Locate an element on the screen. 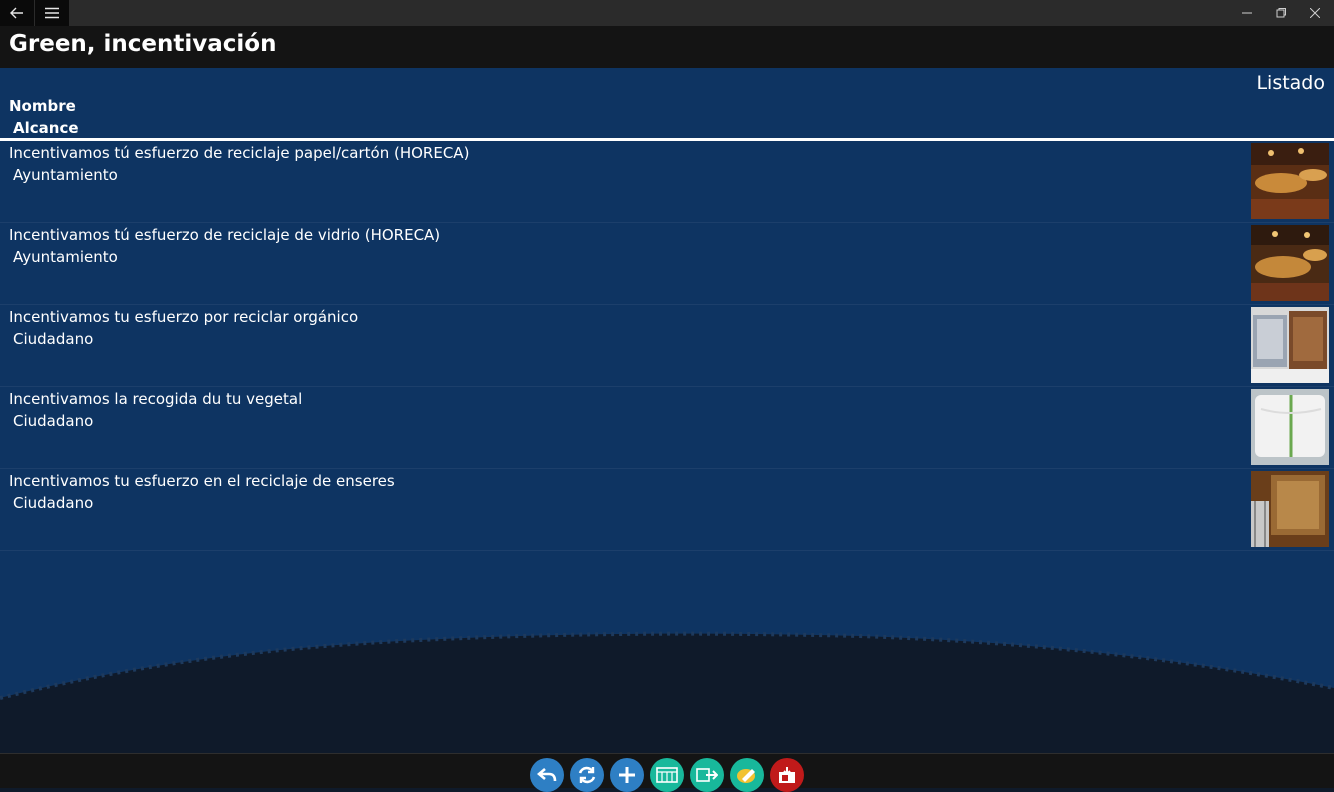 The width and height of the screenshot is (1334, 792). hamburger-icon is located at coordinates (52, 13).